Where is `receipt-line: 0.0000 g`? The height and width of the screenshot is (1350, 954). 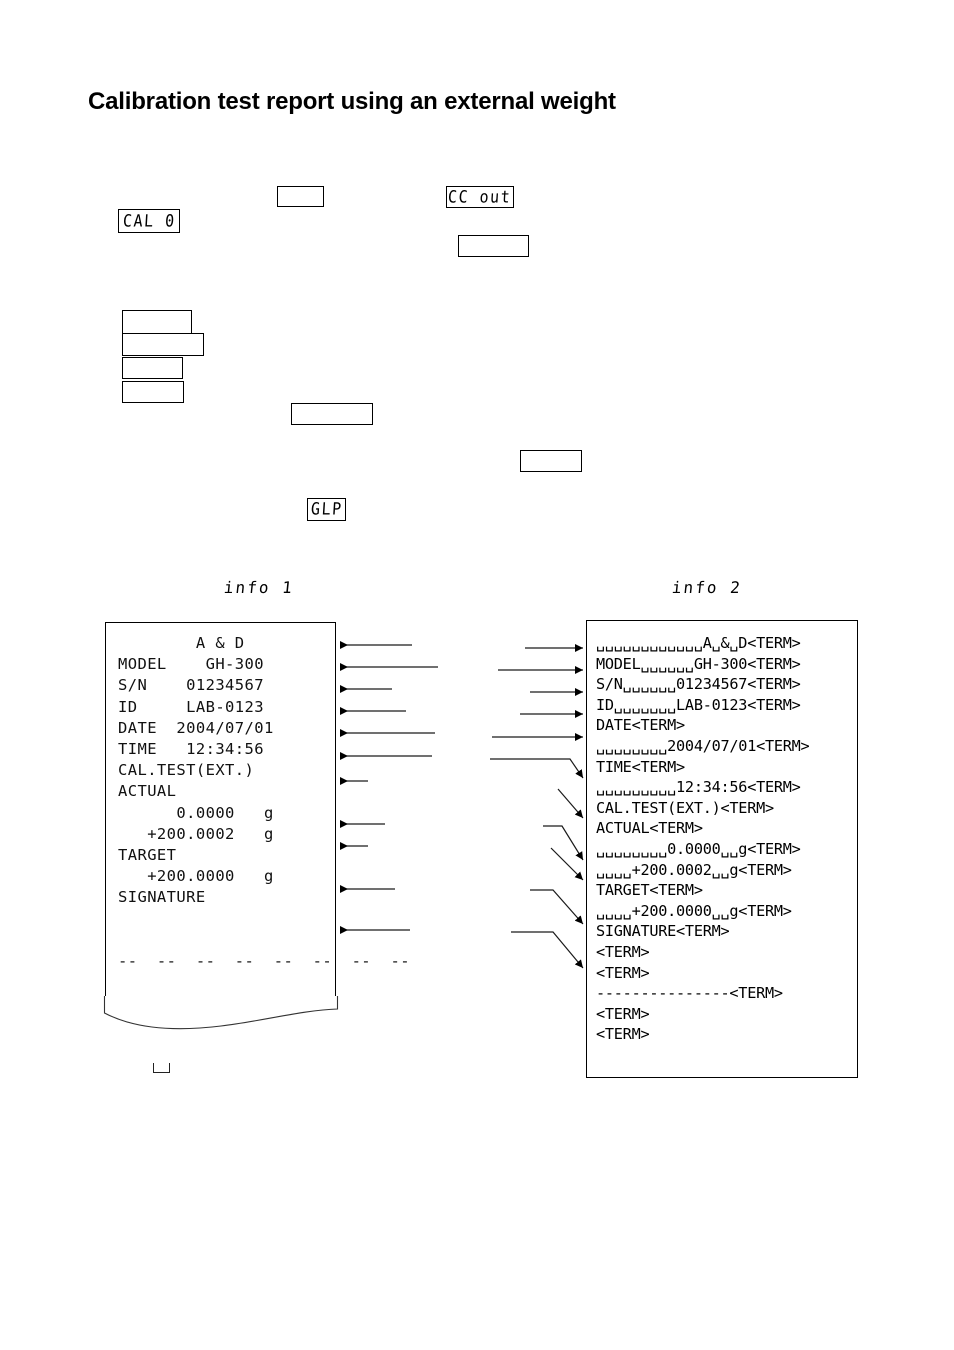 receipt-line: 0.0000 g is located at coordinates (196, 812).